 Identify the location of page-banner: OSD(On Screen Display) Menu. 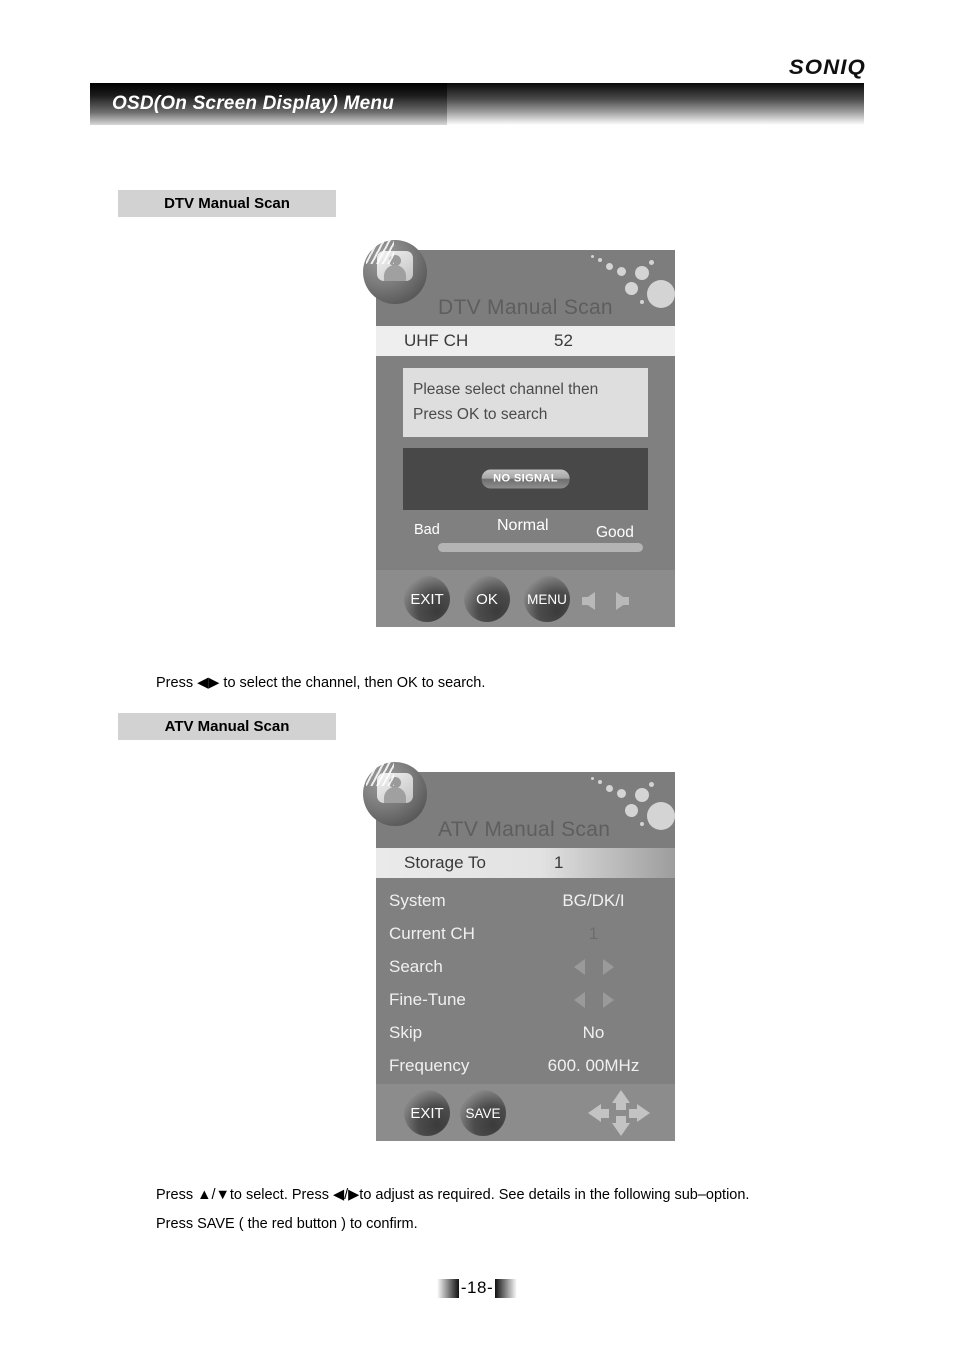
(477, 104).